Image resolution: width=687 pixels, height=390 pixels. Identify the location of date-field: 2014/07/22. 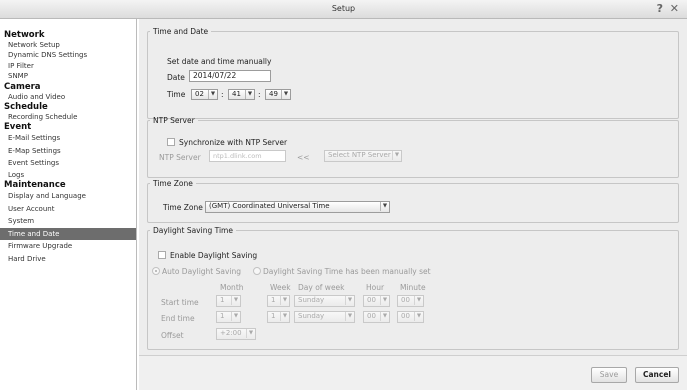
(230, 76).